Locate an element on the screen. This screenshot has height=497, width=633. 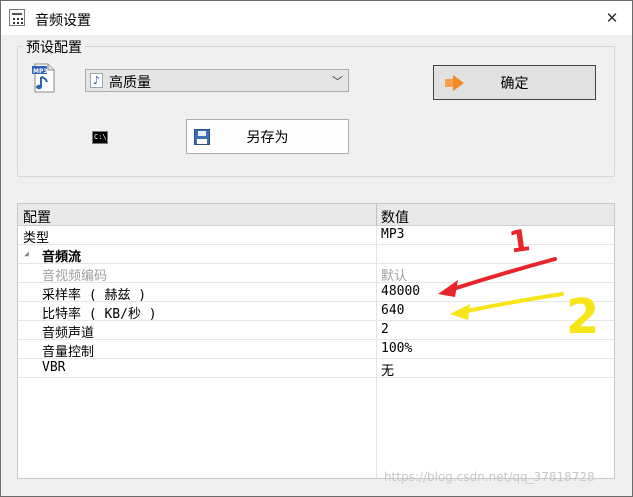
watermark: https://blog.csdn.net/qq_37818728 is located at coordinates (489, 477).